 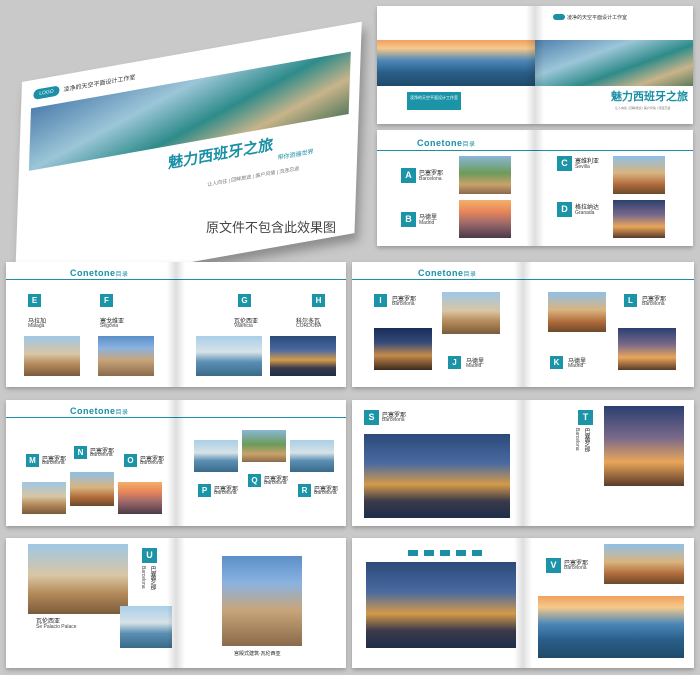 I want to click on toc3-i-en: Barcelona, so click(x=403, y=304).